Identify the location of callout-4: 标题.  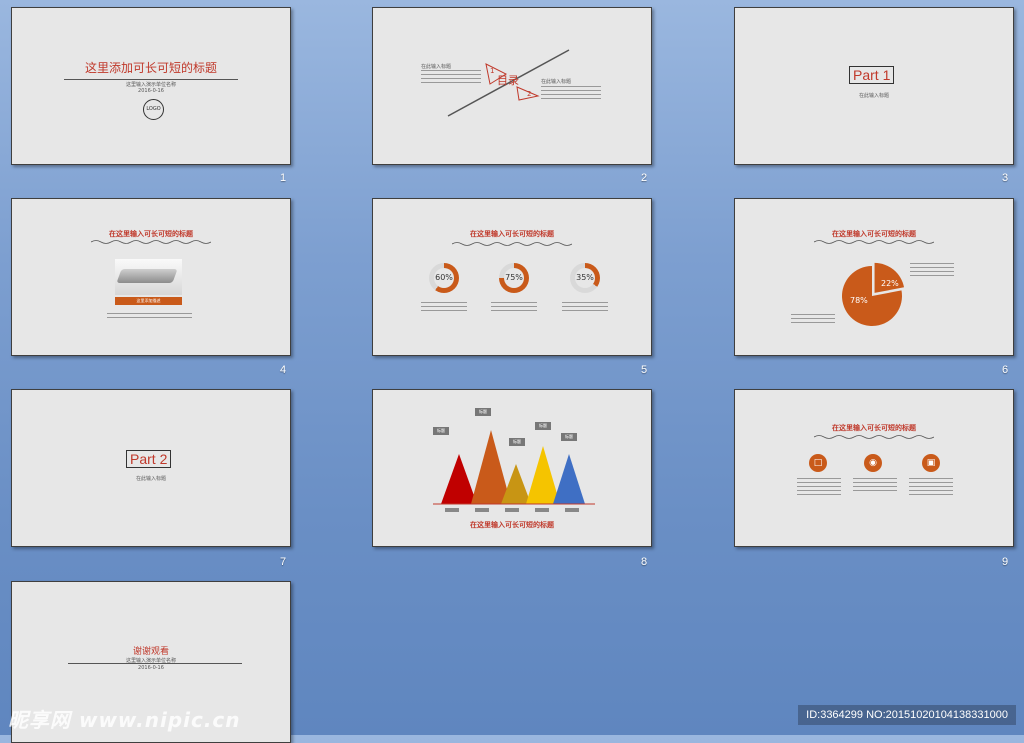
(543, 426).